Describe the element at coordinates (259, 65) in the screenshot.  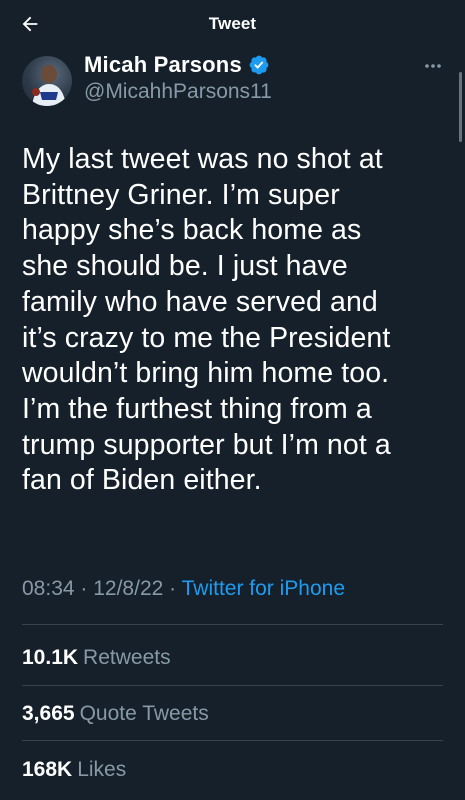
I see `verified-badge-icon` at that location.